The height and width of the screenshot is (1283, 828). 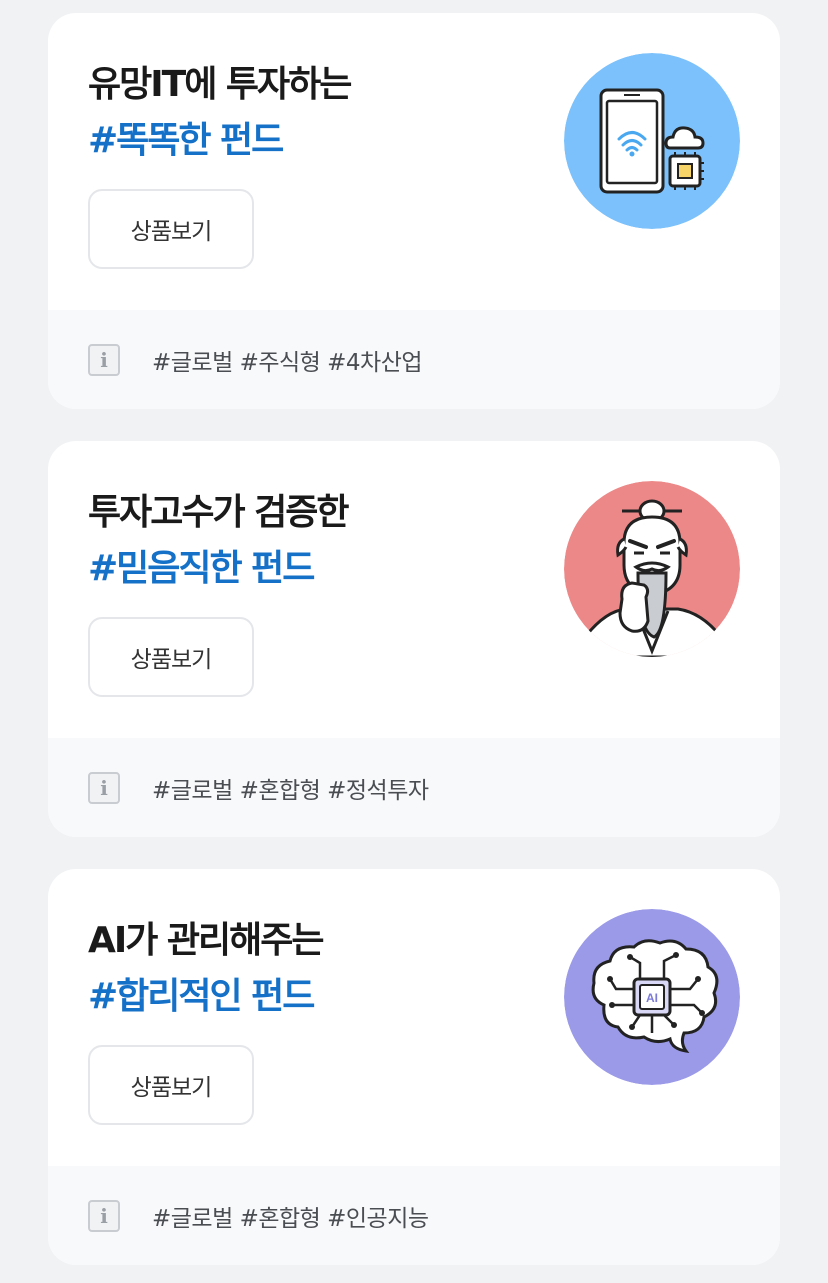 I want to click on fund-hashtag-title: #똑똑한 펀드, so click(x=186, y=140).